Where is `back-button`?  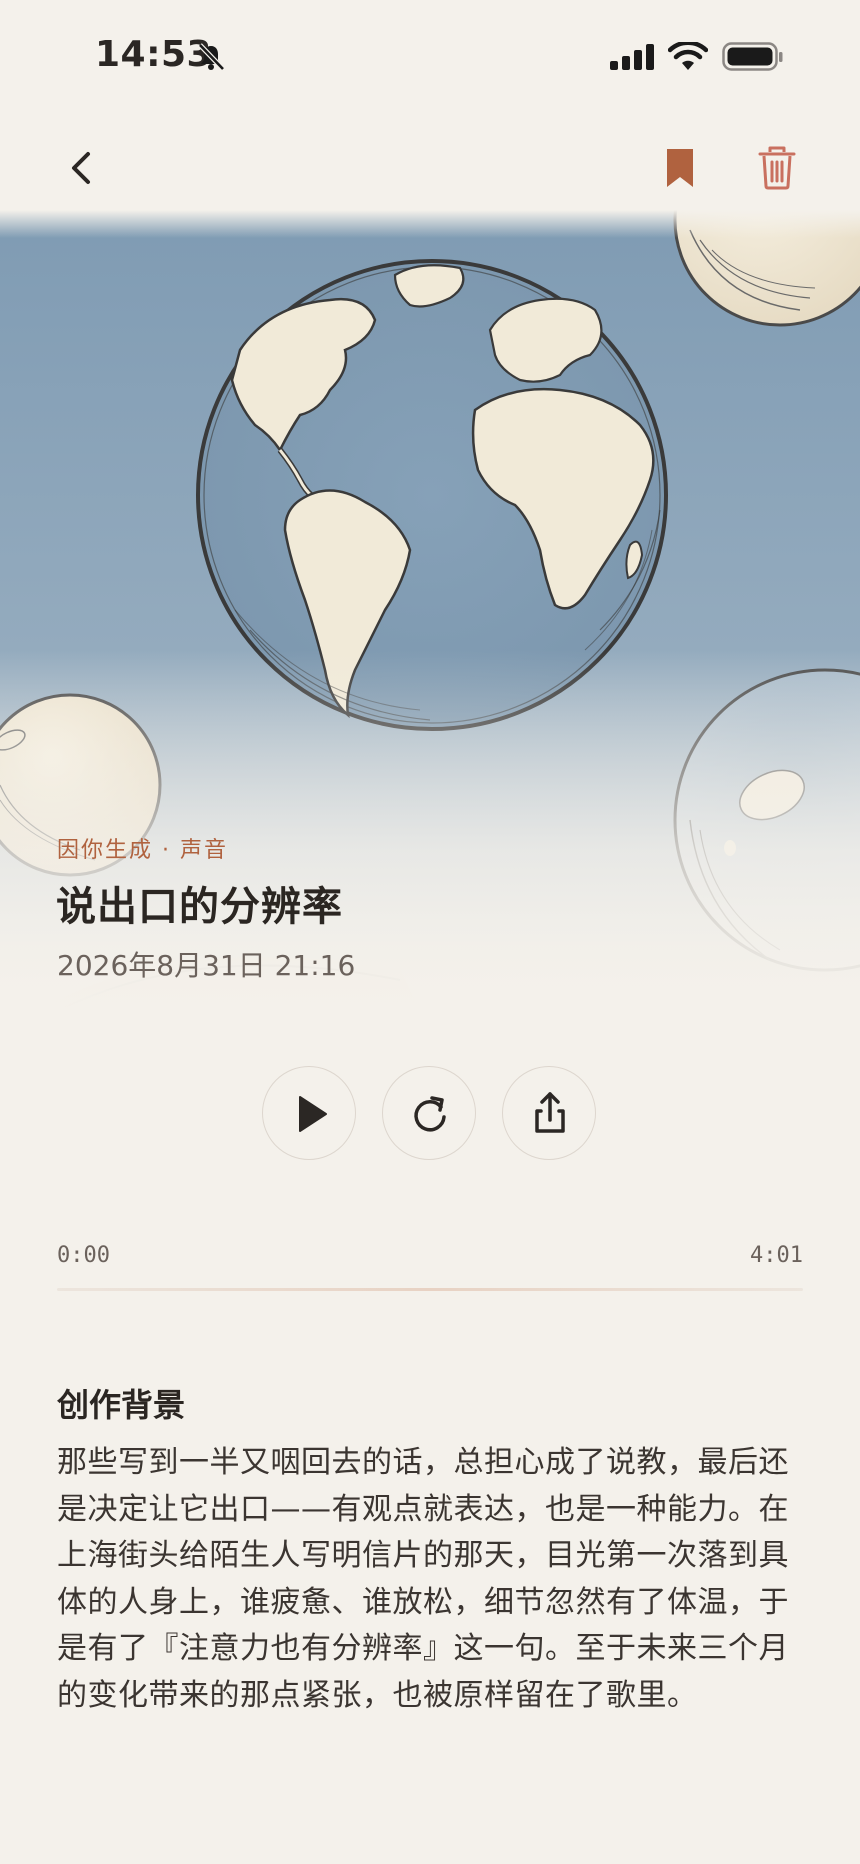 back-button is located at coordinates (82, 168).